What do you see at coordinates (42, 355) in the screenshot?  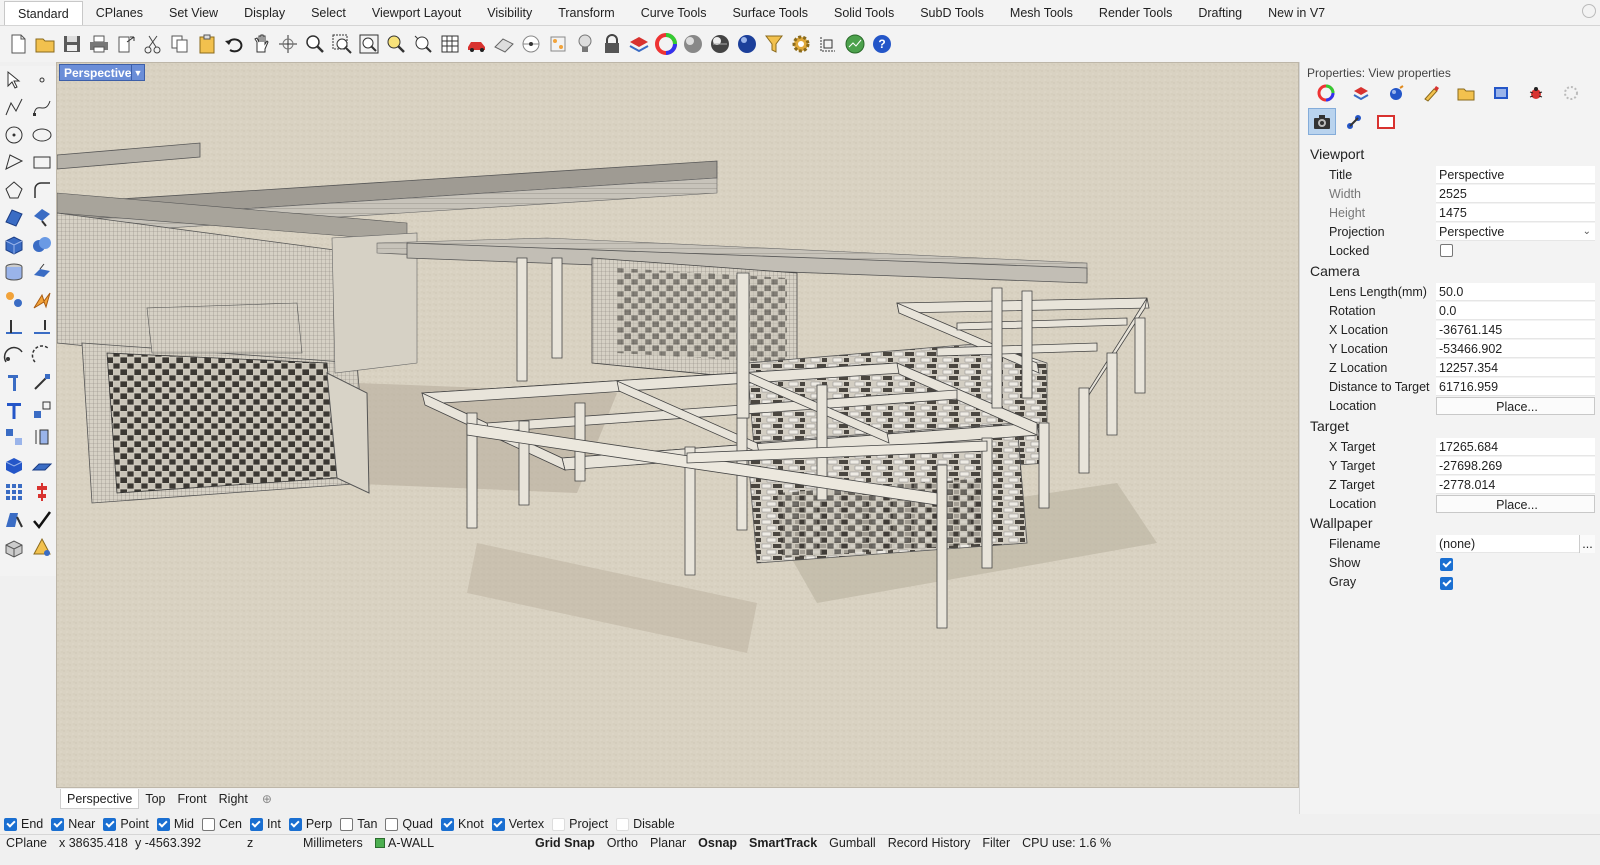 I see `explode-icon` at bounding box center [42, 355].